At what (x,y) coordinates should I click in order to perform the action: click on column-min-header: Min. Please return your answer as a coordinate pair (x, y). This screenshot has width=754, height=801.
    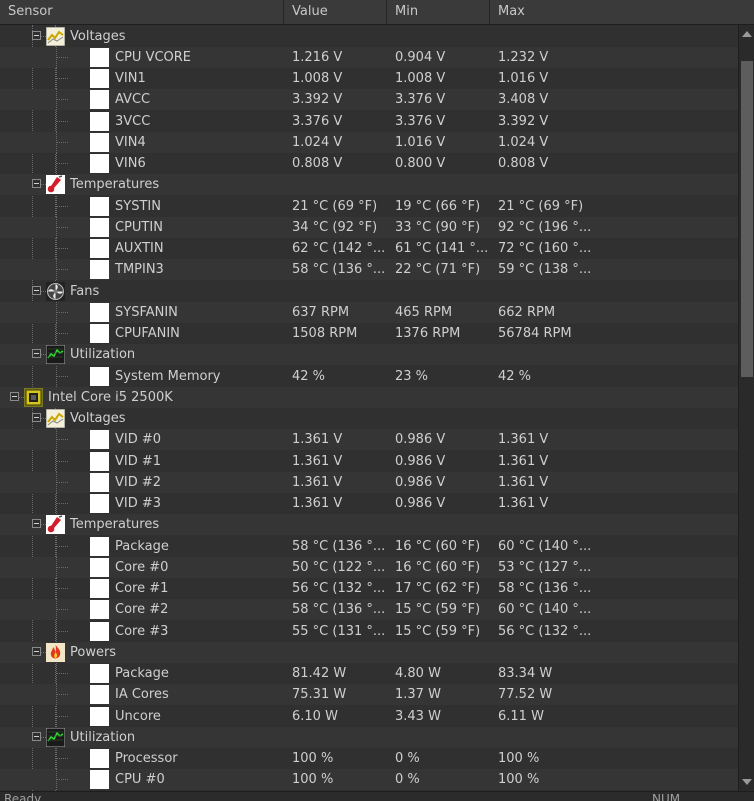
    Looking at the image, I should click on (438, 12).